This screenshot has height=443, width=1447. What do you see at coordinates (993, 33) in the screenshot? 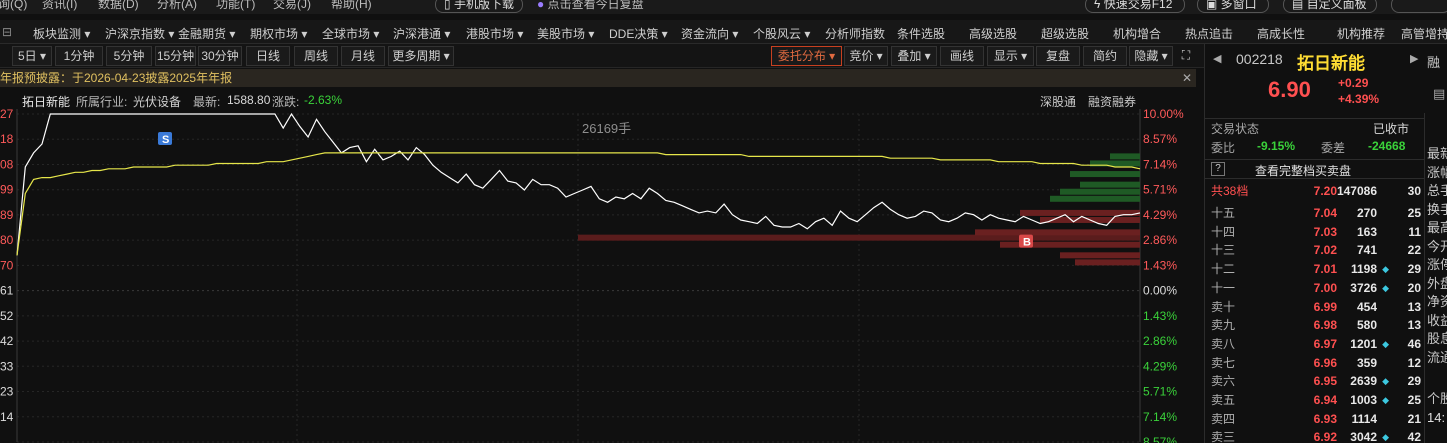
I see `nav-advanced-pick: 高级选股` at bounding box center [993, 33].